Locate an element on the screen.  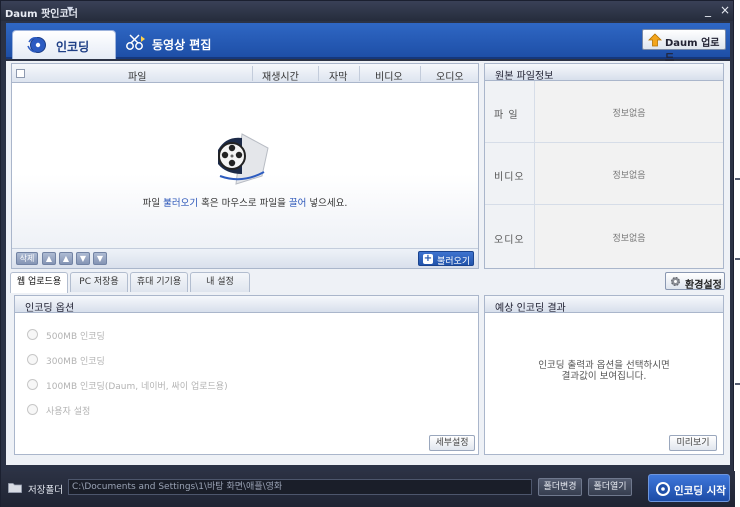
drop-instruction: 파일 불러오기 혹은 마우스로 파일을 끌어 넣으세요. is located at coordinates (245, 202).